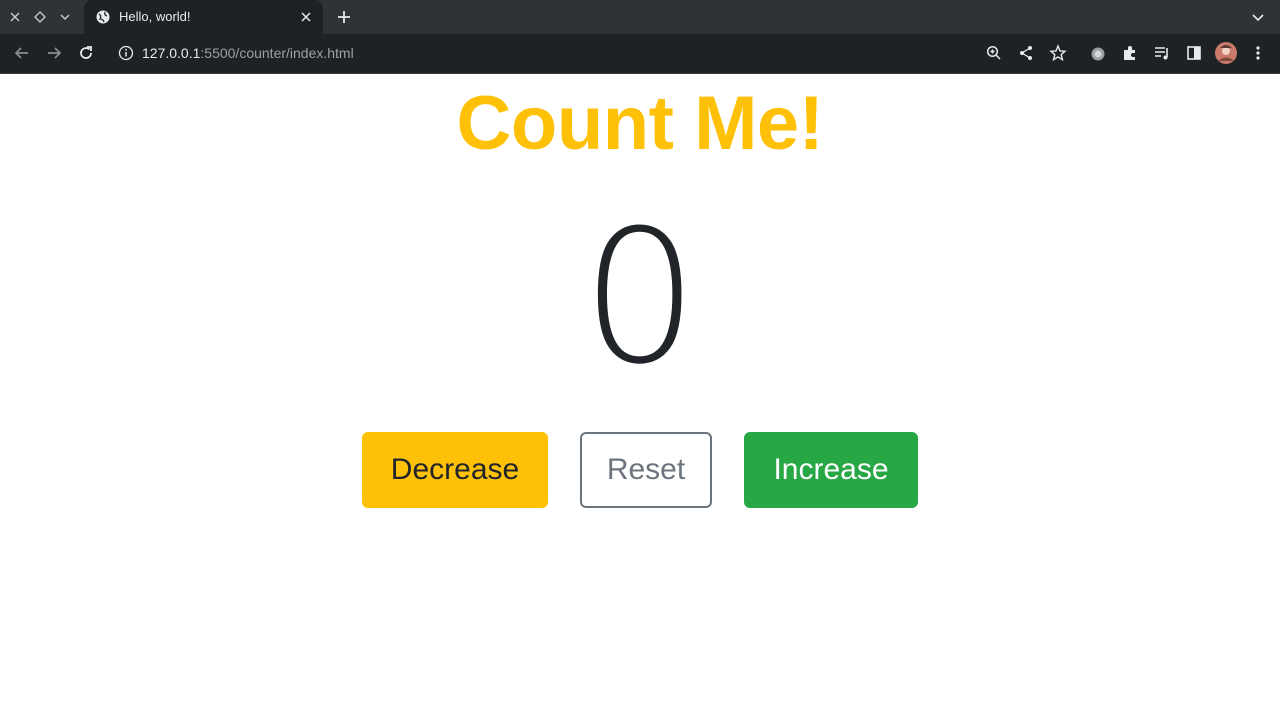  I want to click on page-title: Count Me!, so click(640, 123).